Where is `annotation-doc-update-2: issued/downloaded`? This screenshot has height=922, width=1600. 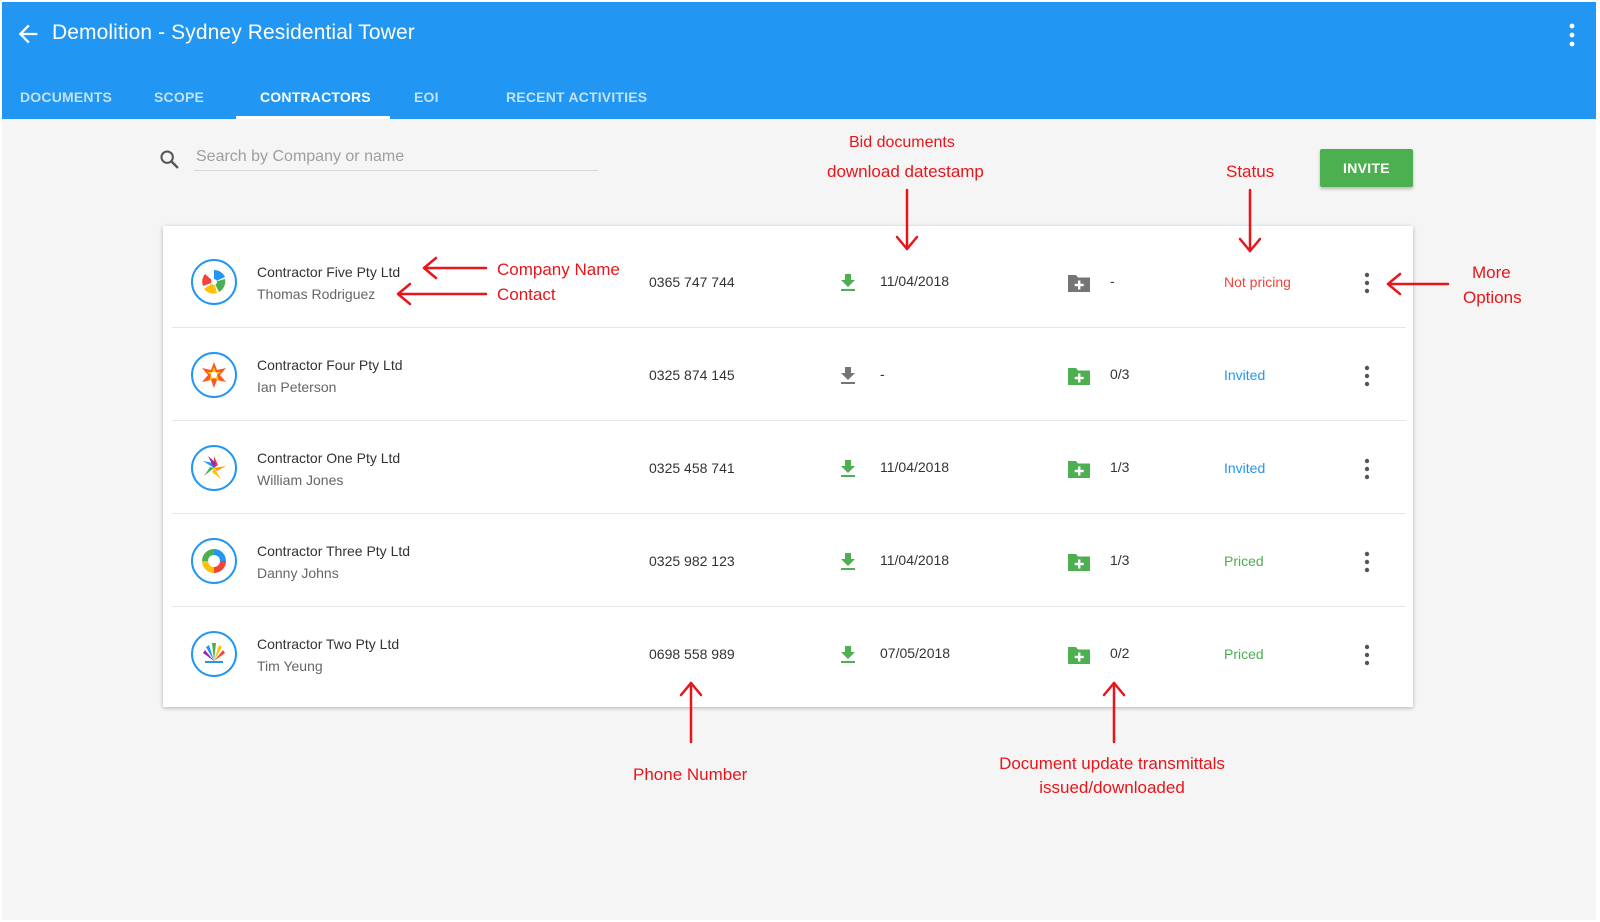
annotation-doc-update-2: issued/downloaded is located at coordinates (1112, 787).